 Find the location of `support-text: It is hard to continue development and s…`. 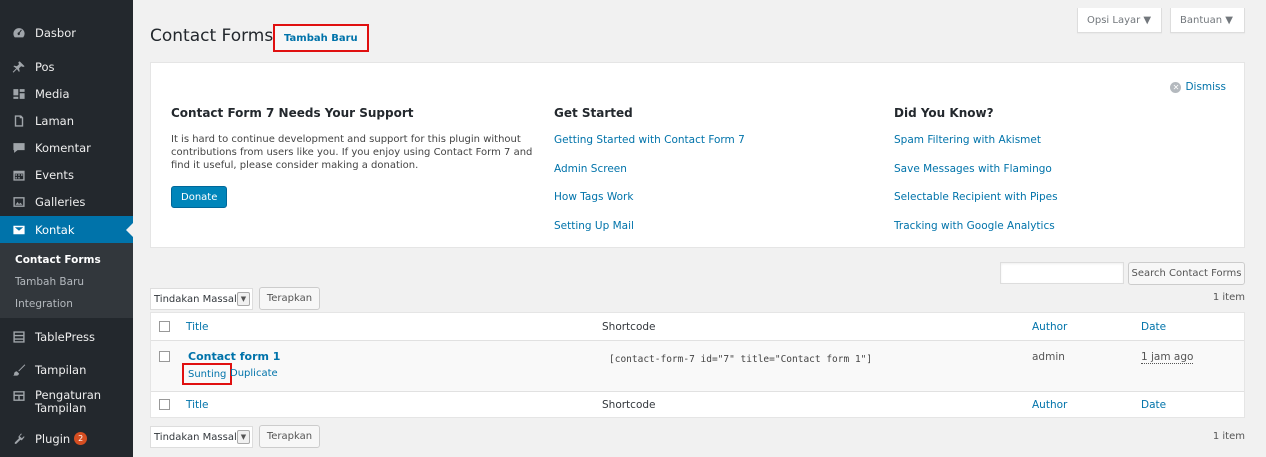

support-text: It is hard to continue development and s… is located at coordinates (352, 152).